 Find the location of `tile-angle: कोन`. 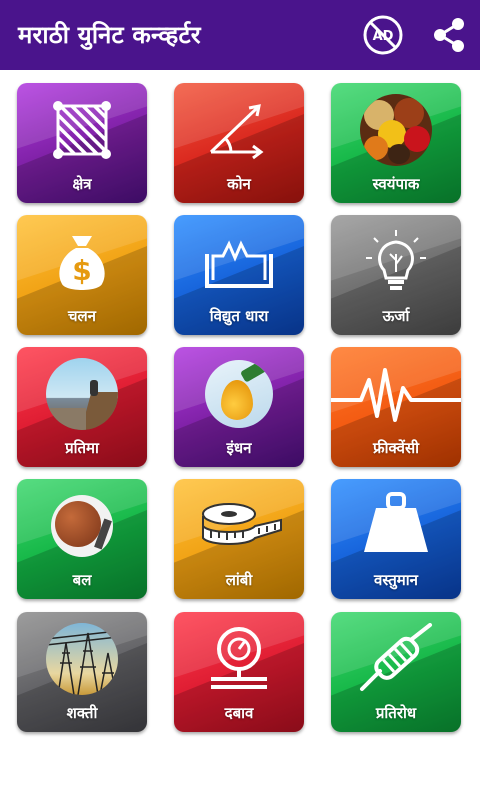

tile-angle: कोन is located at coordinates (239, 143).